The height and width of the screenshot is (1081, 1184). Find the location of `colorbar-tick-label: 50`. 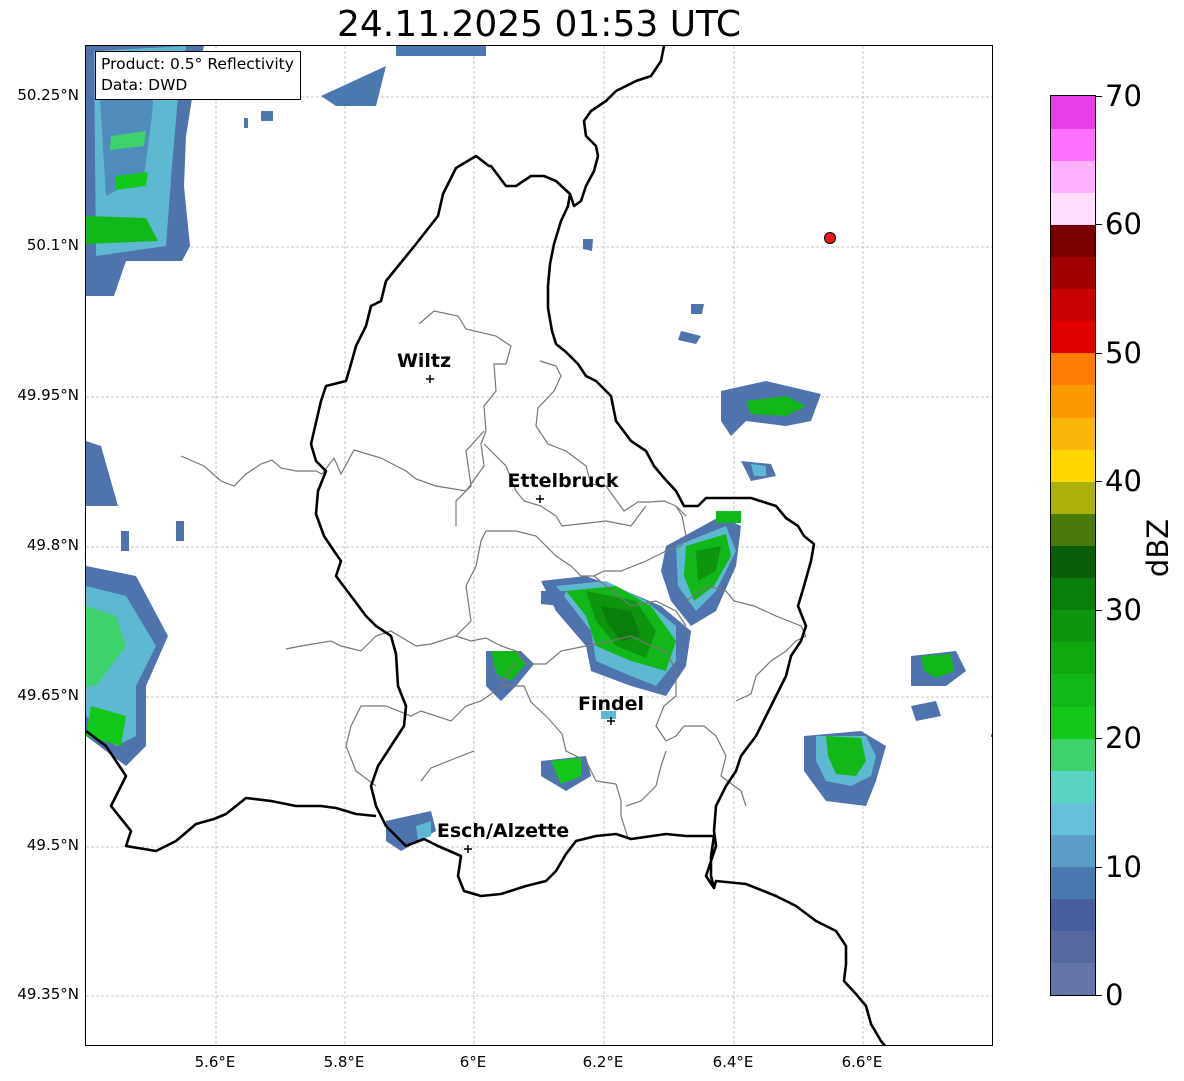

colorbar-tick-label: 50 is located at coordinates (1123, 352).